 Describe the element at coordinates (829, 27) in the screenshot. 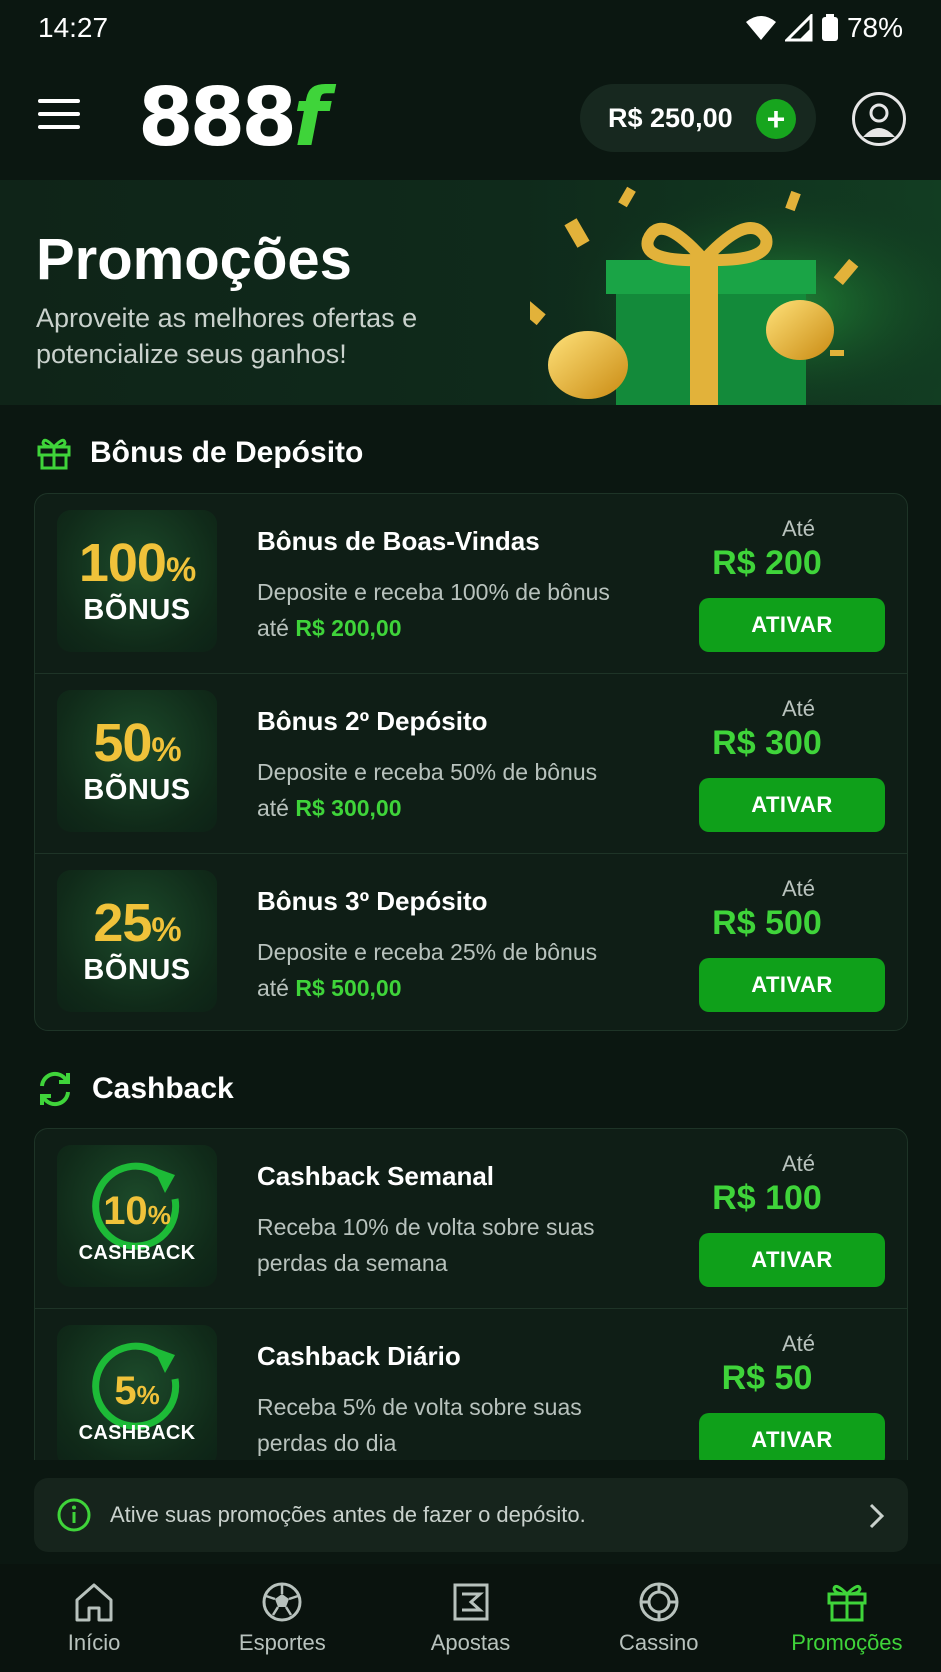

I see `battery-icon` at that location.